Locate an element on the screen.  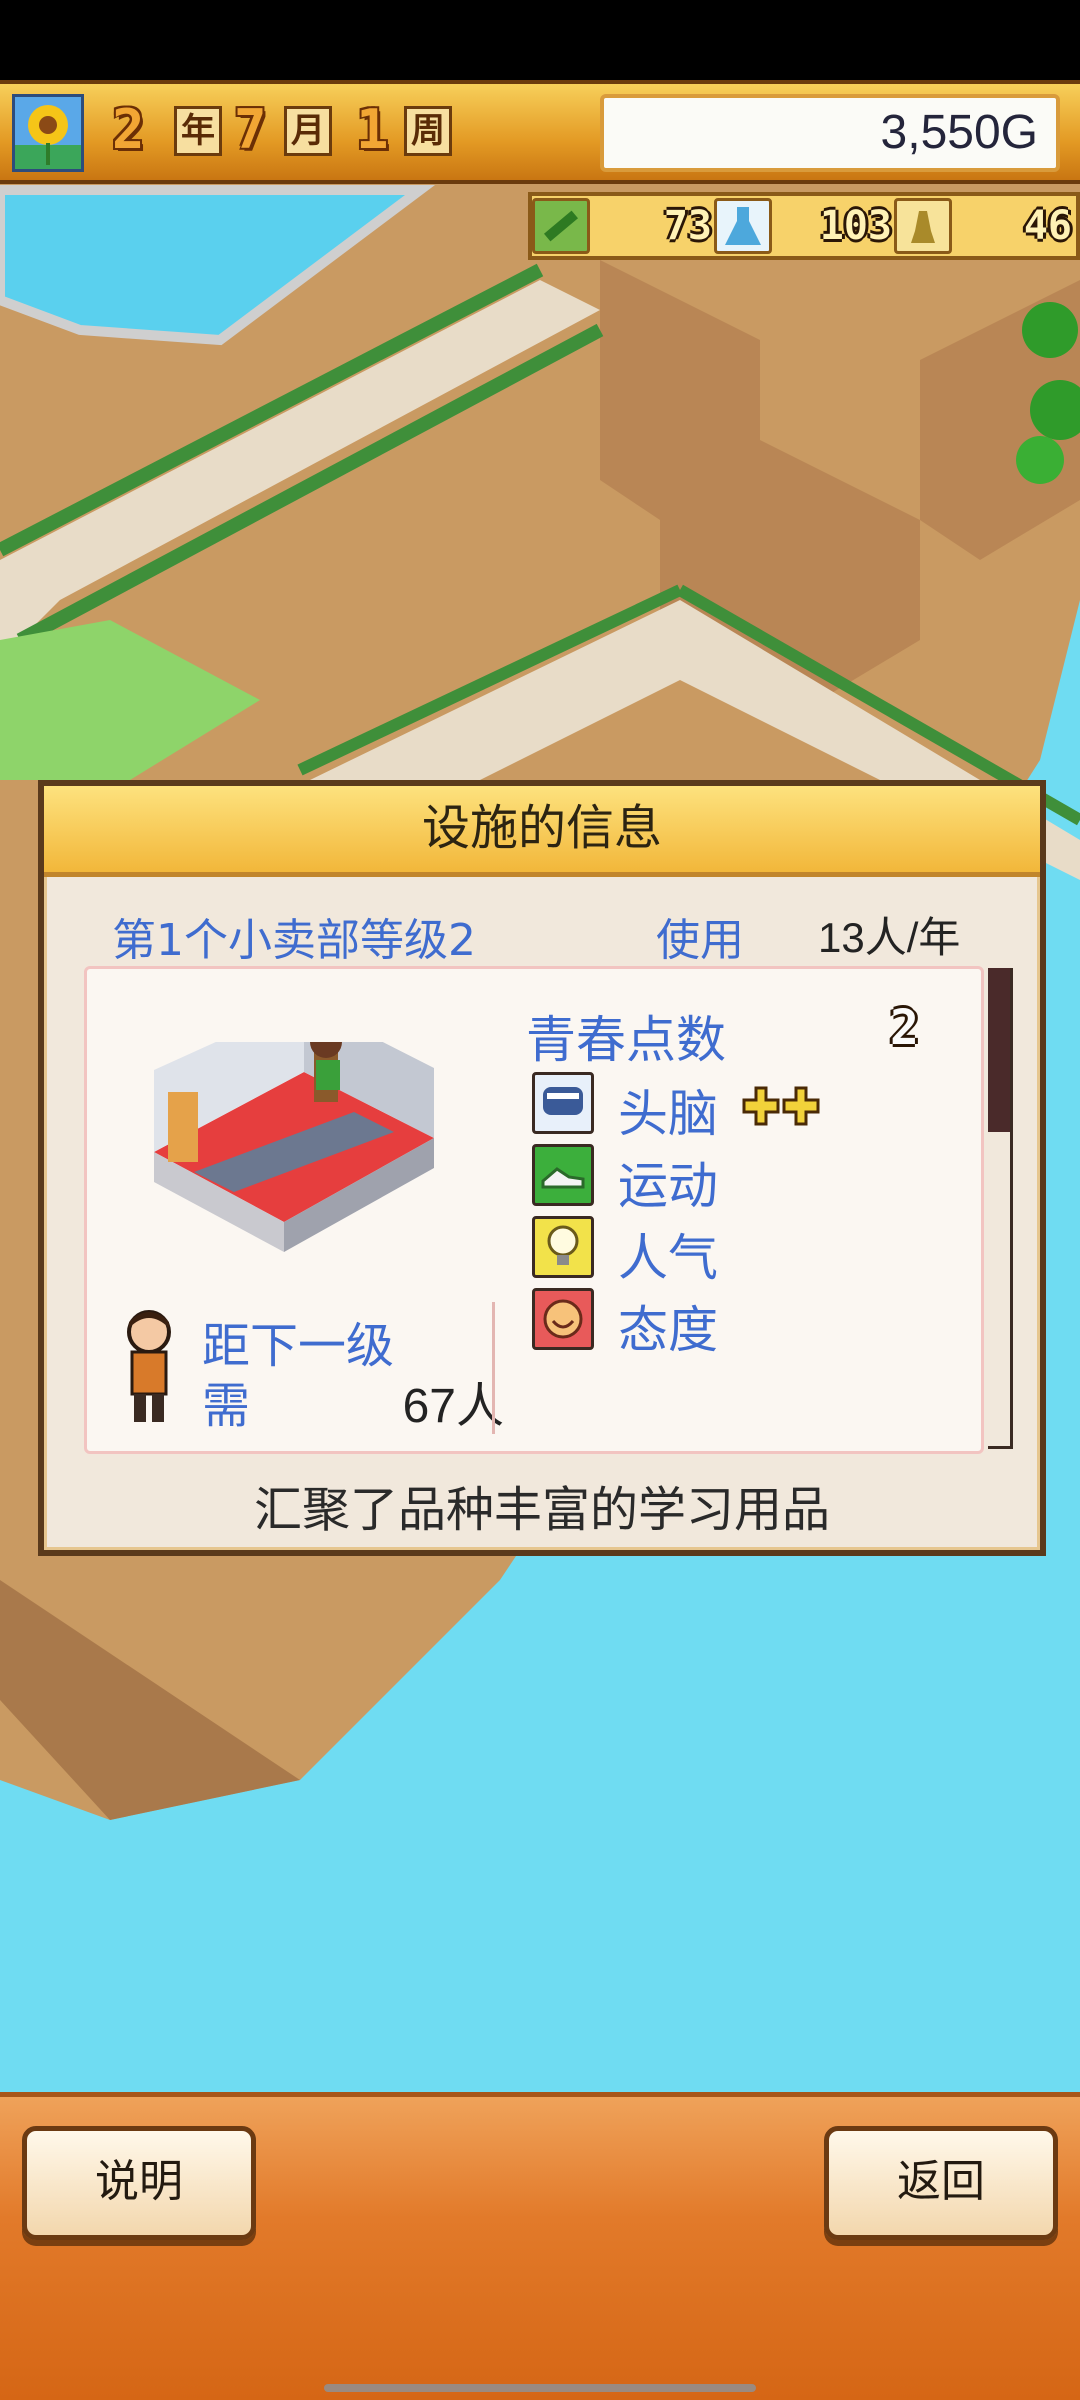
sneaker-icon is located at coordinates (563, 1175).